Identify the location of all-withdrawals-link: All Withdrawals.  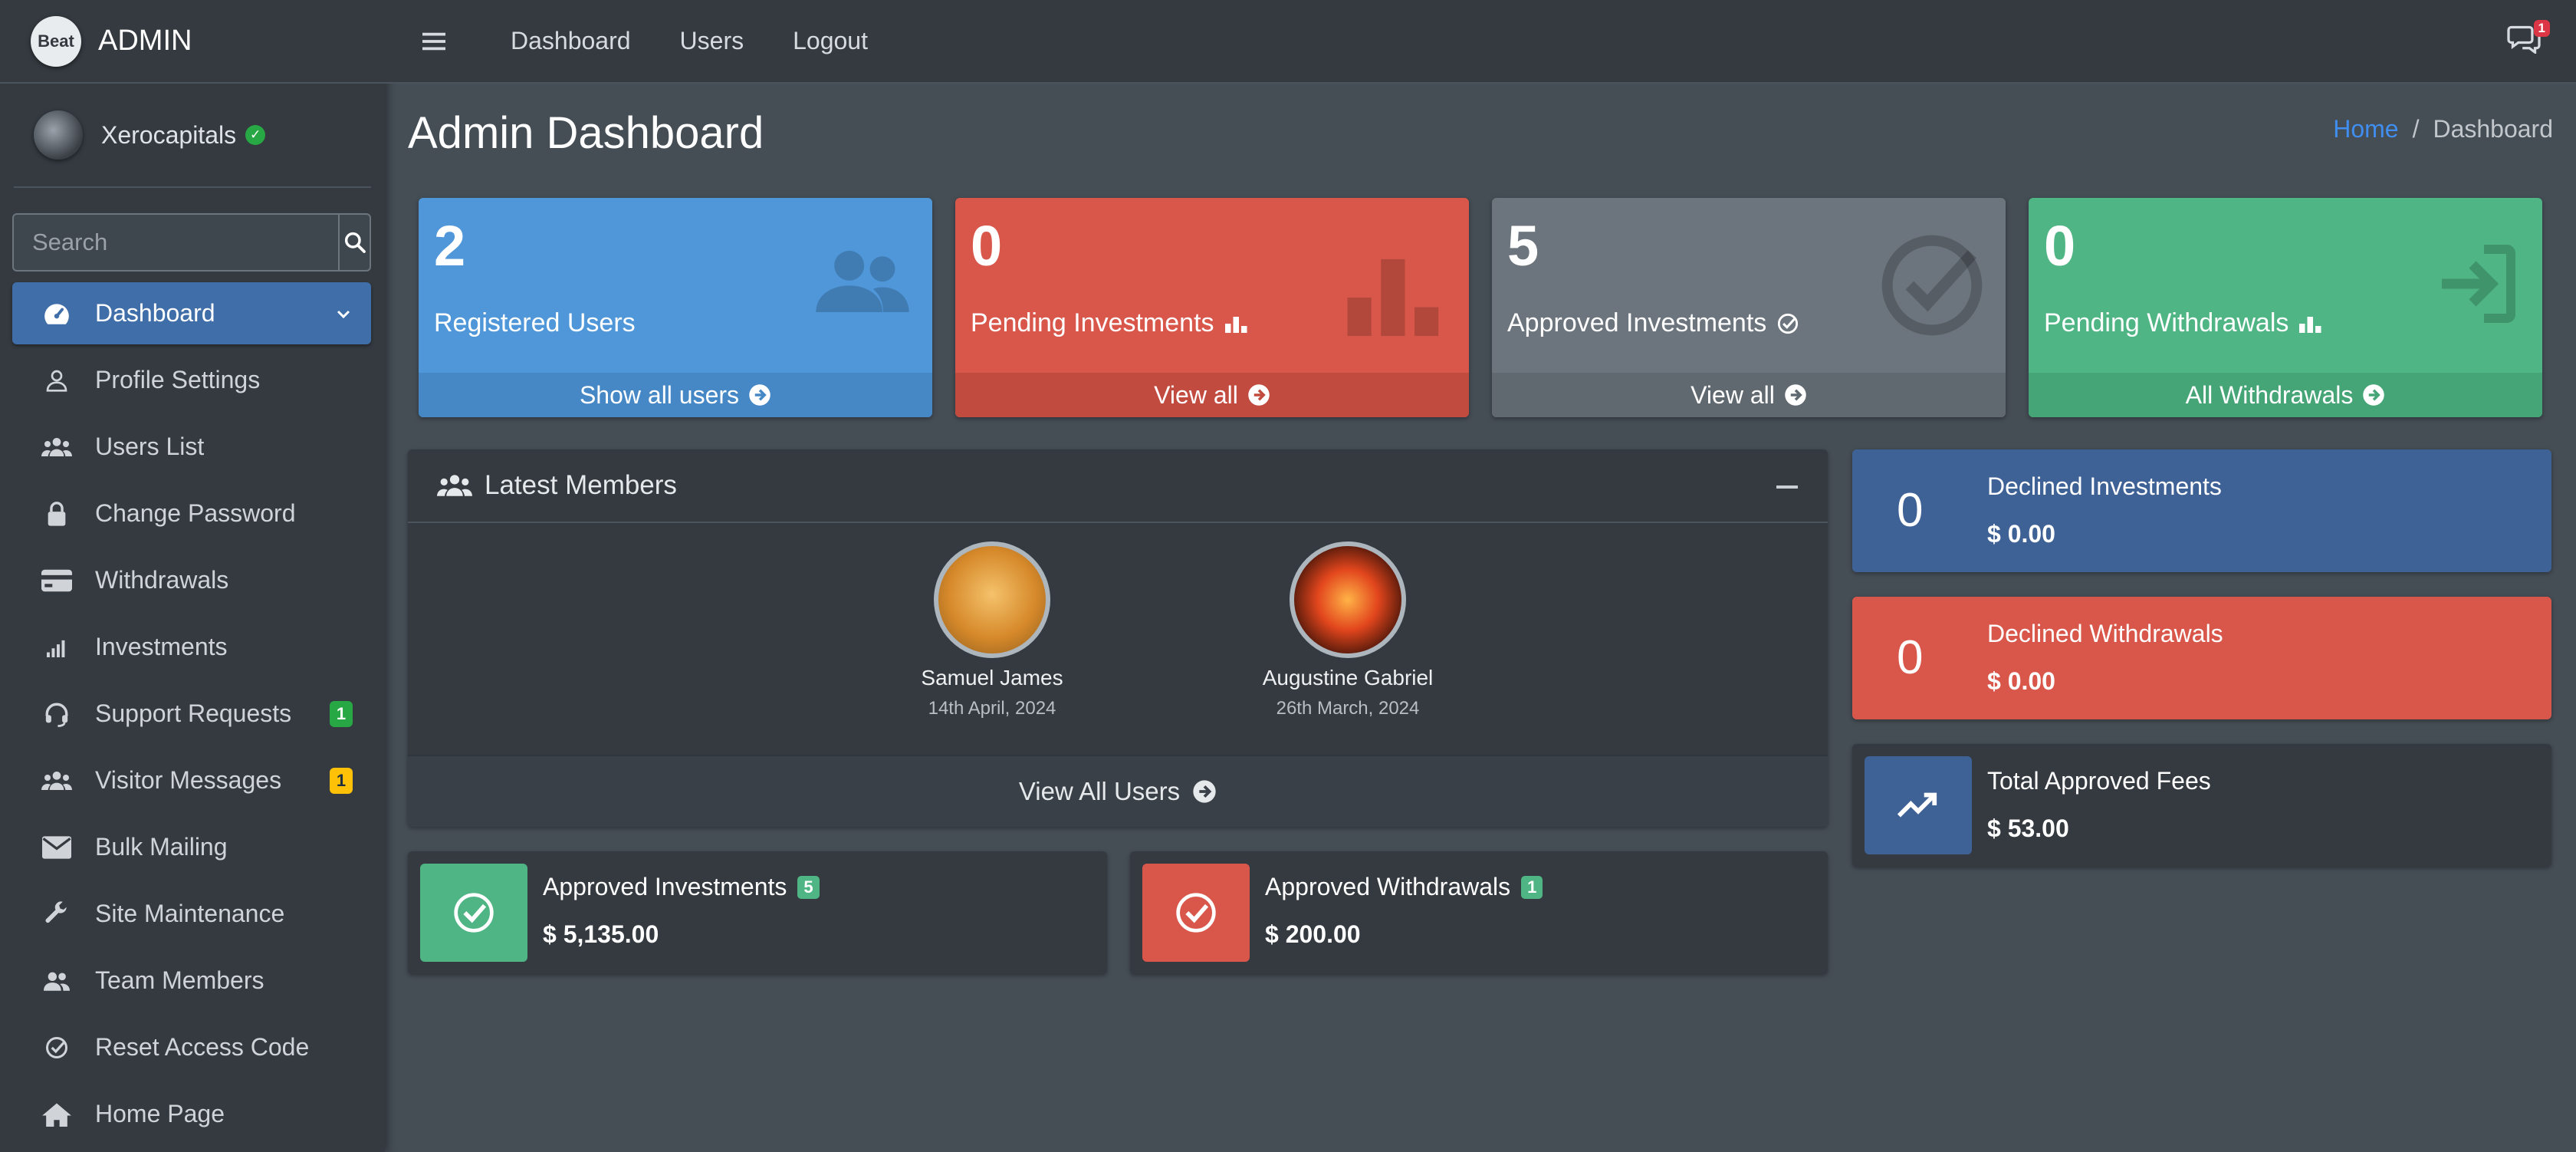
(2285, 395).